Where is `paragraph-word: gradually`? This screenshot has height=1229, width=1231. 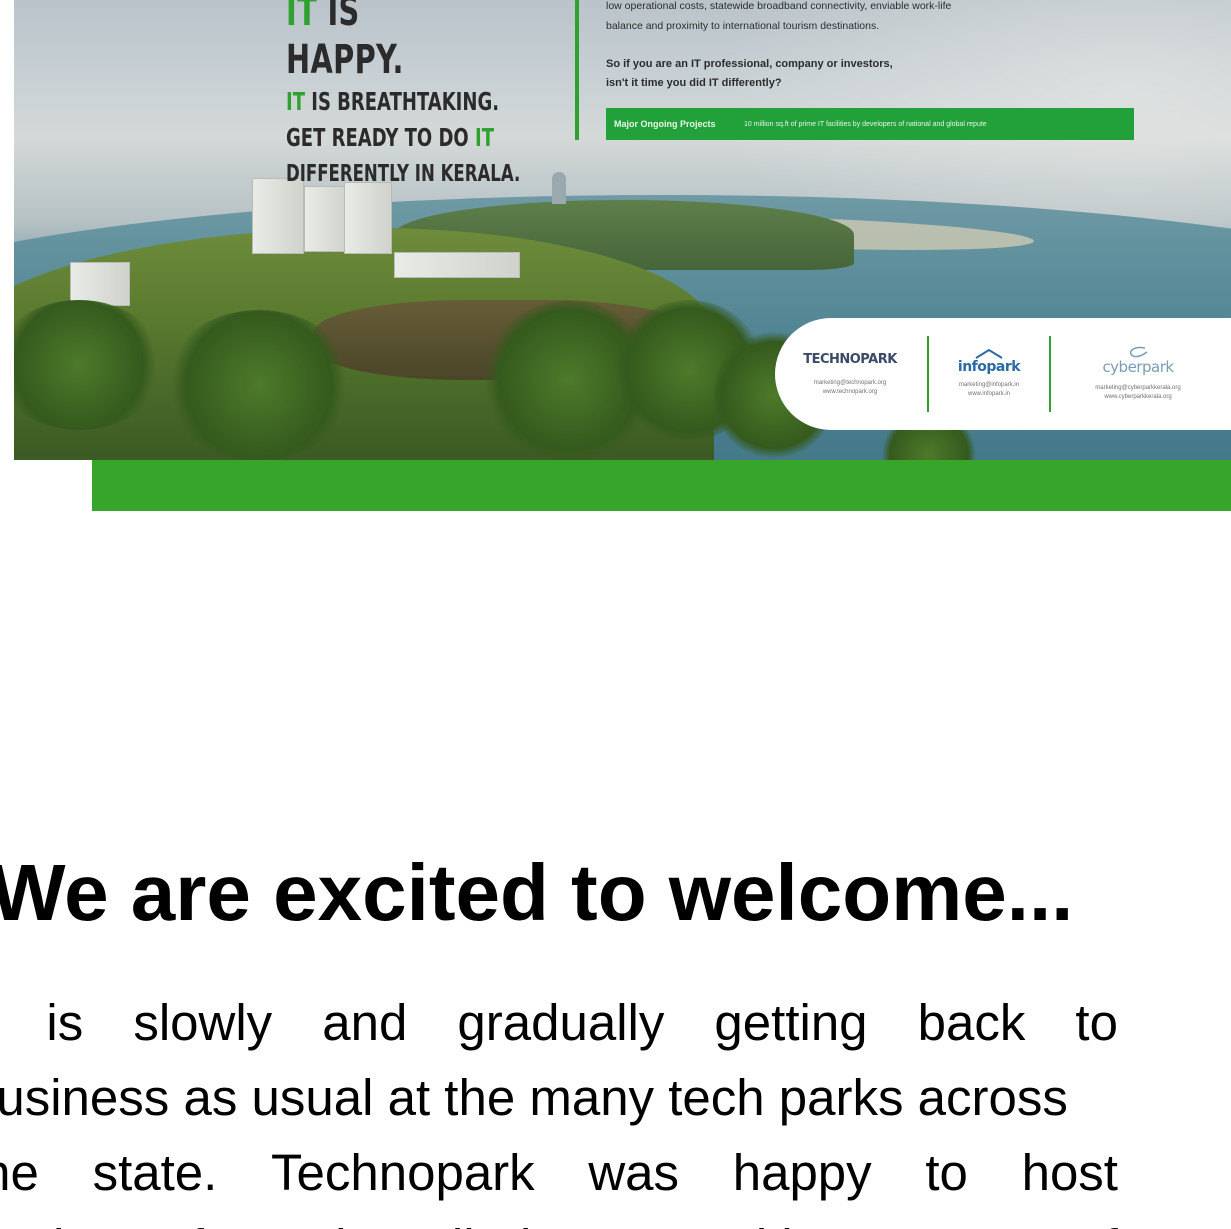 paragraph-word: gradually is located at coordinates (561, 1022).